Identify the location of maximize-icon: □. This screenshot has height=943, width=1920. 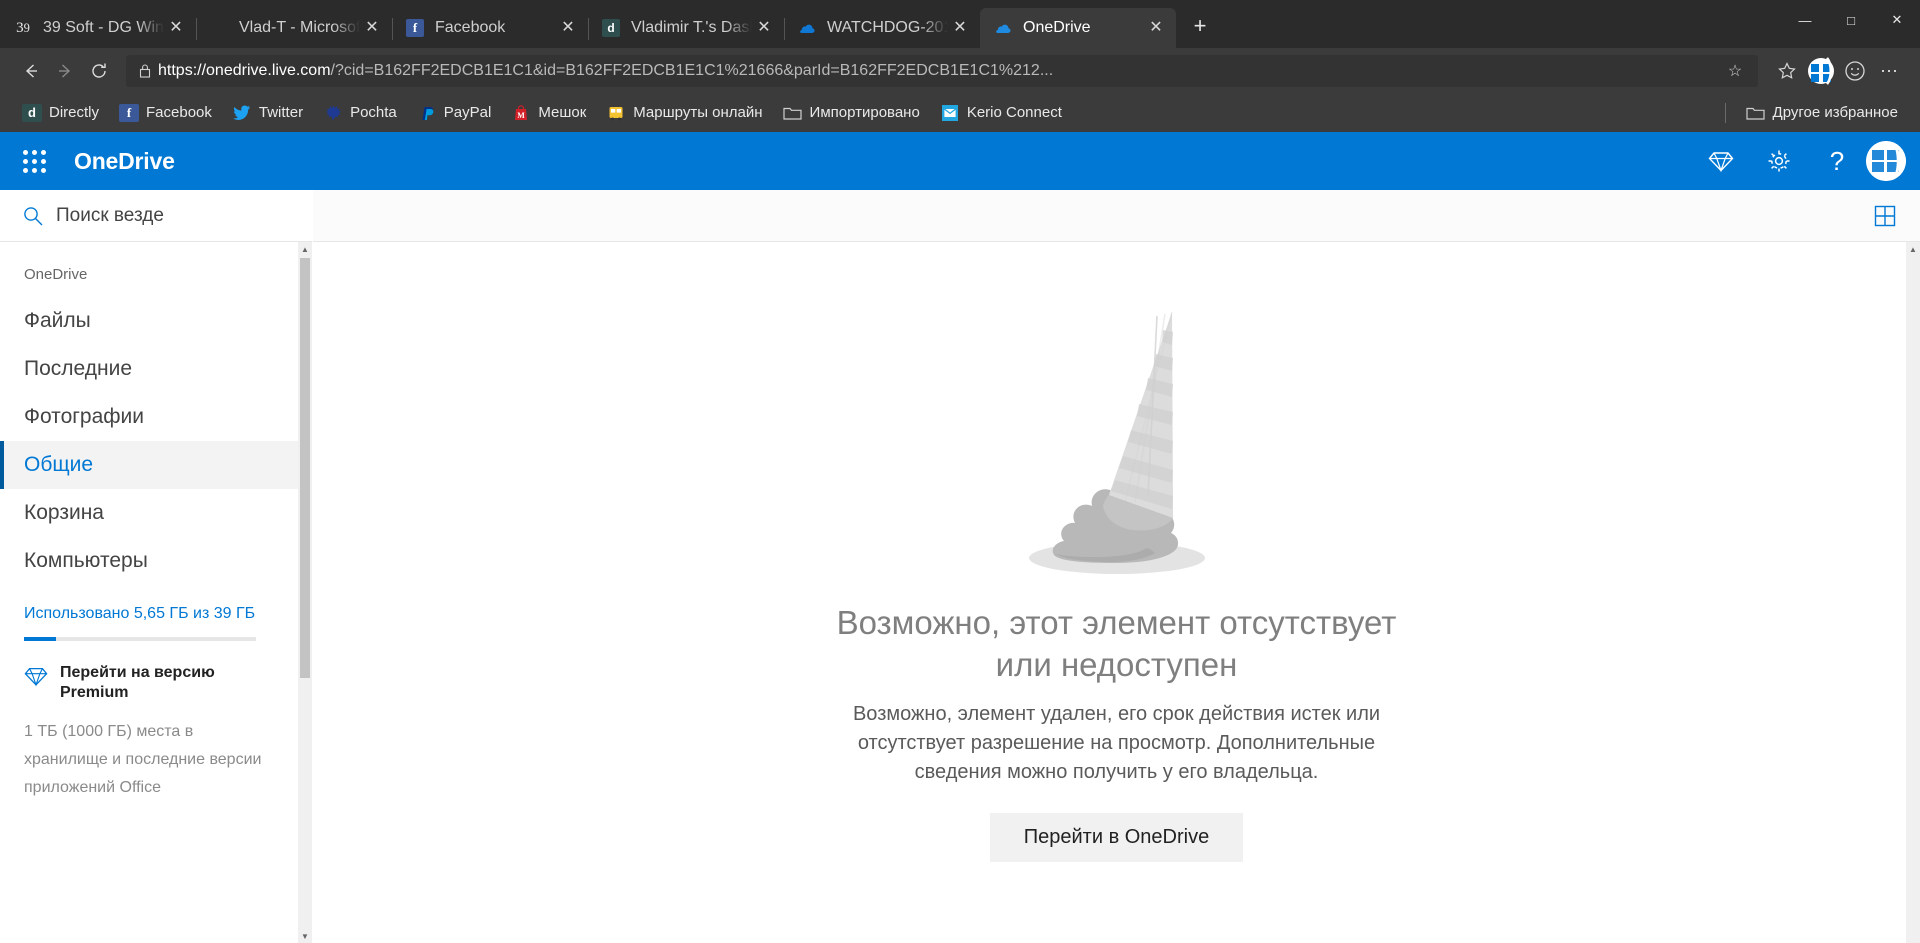
(1851, 20).